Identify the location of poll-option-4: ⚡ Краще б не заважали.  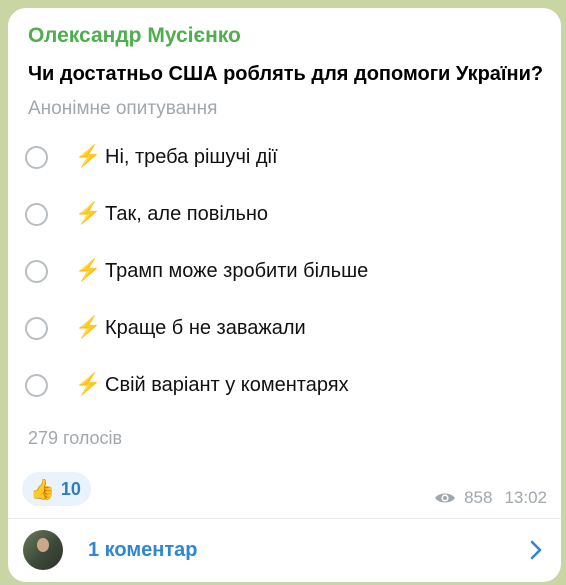
(165, 328).